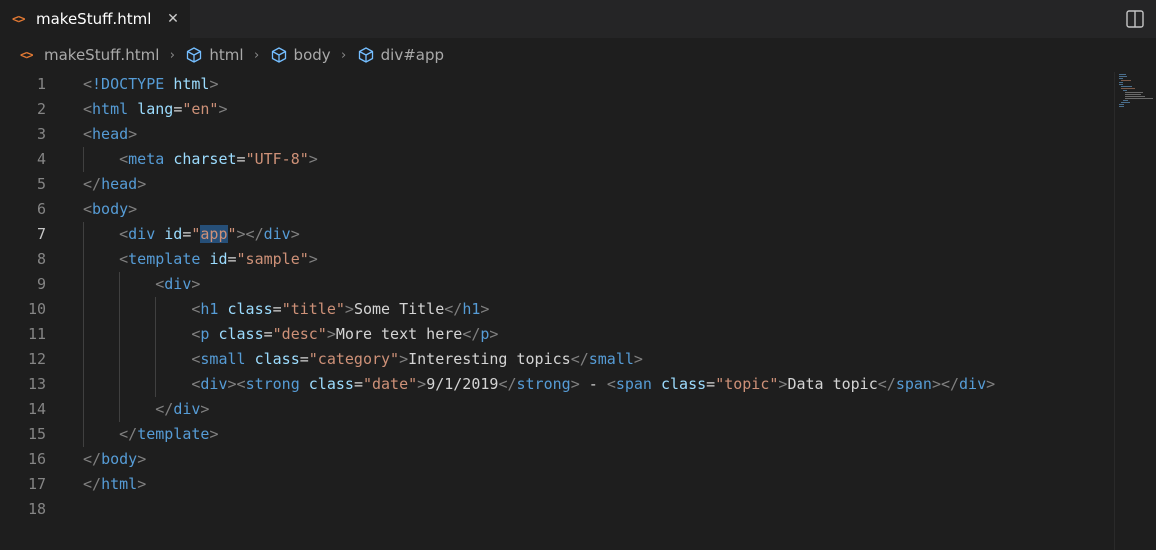 Image resolution: width=1156 pixels, height=550 pixels. Describe the element at coordinates (110, 209) in the screenshot. I see `code-token: body` at that location.